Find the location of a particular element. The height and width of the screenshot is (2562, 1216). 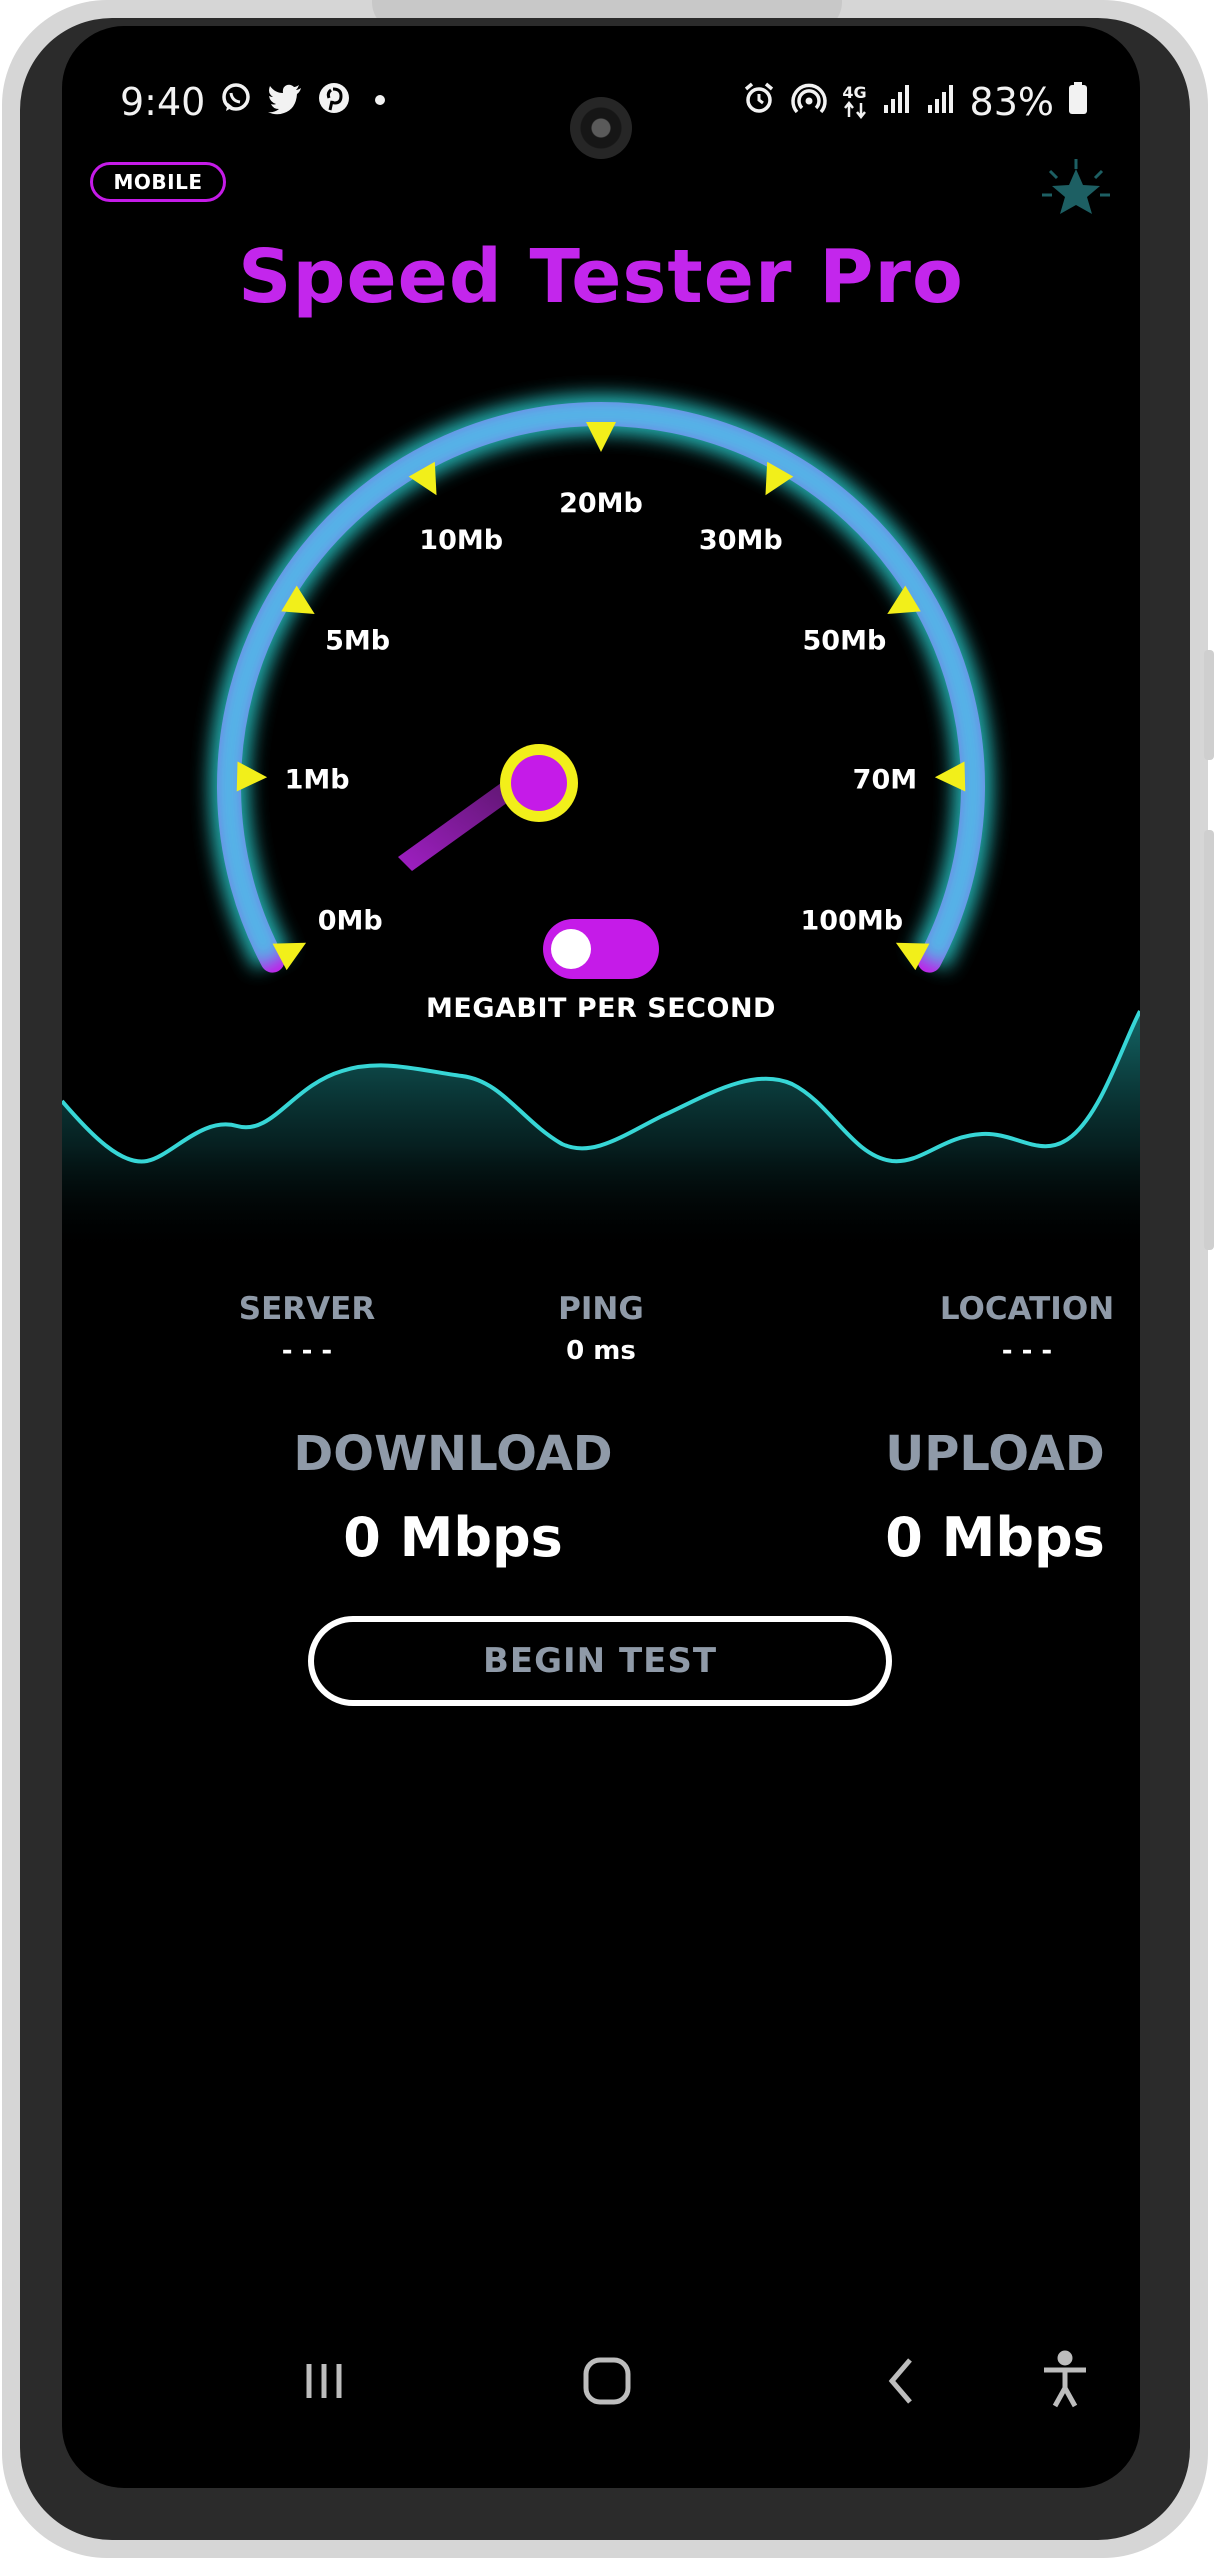

gauge-scale-label: 70M is located at coordinates (885, 780).